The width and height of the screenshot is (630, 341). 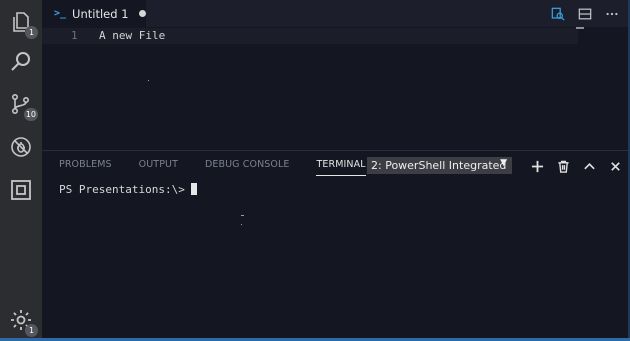 I want to click on settings-gear-icon: 1, so click(x=22, y=321).